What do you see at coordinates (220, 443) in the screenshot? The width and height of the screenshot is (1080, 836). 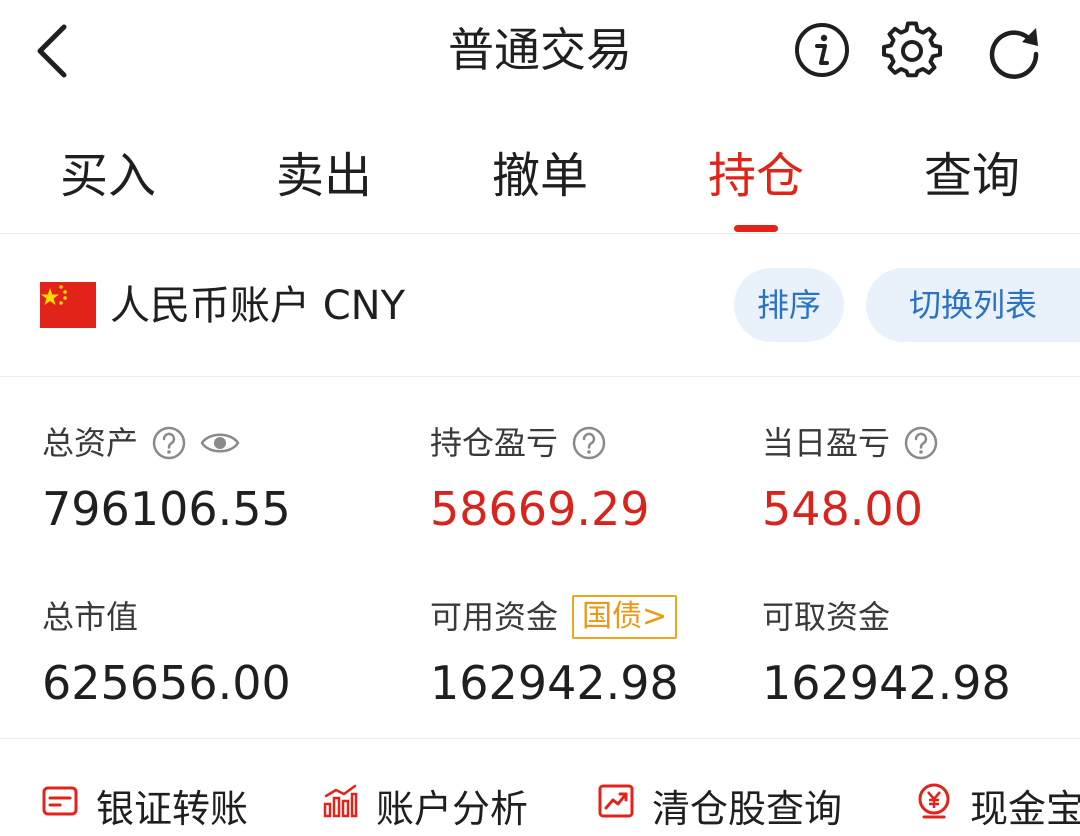 I see `eye-icon` at bounding box center [220, 443].